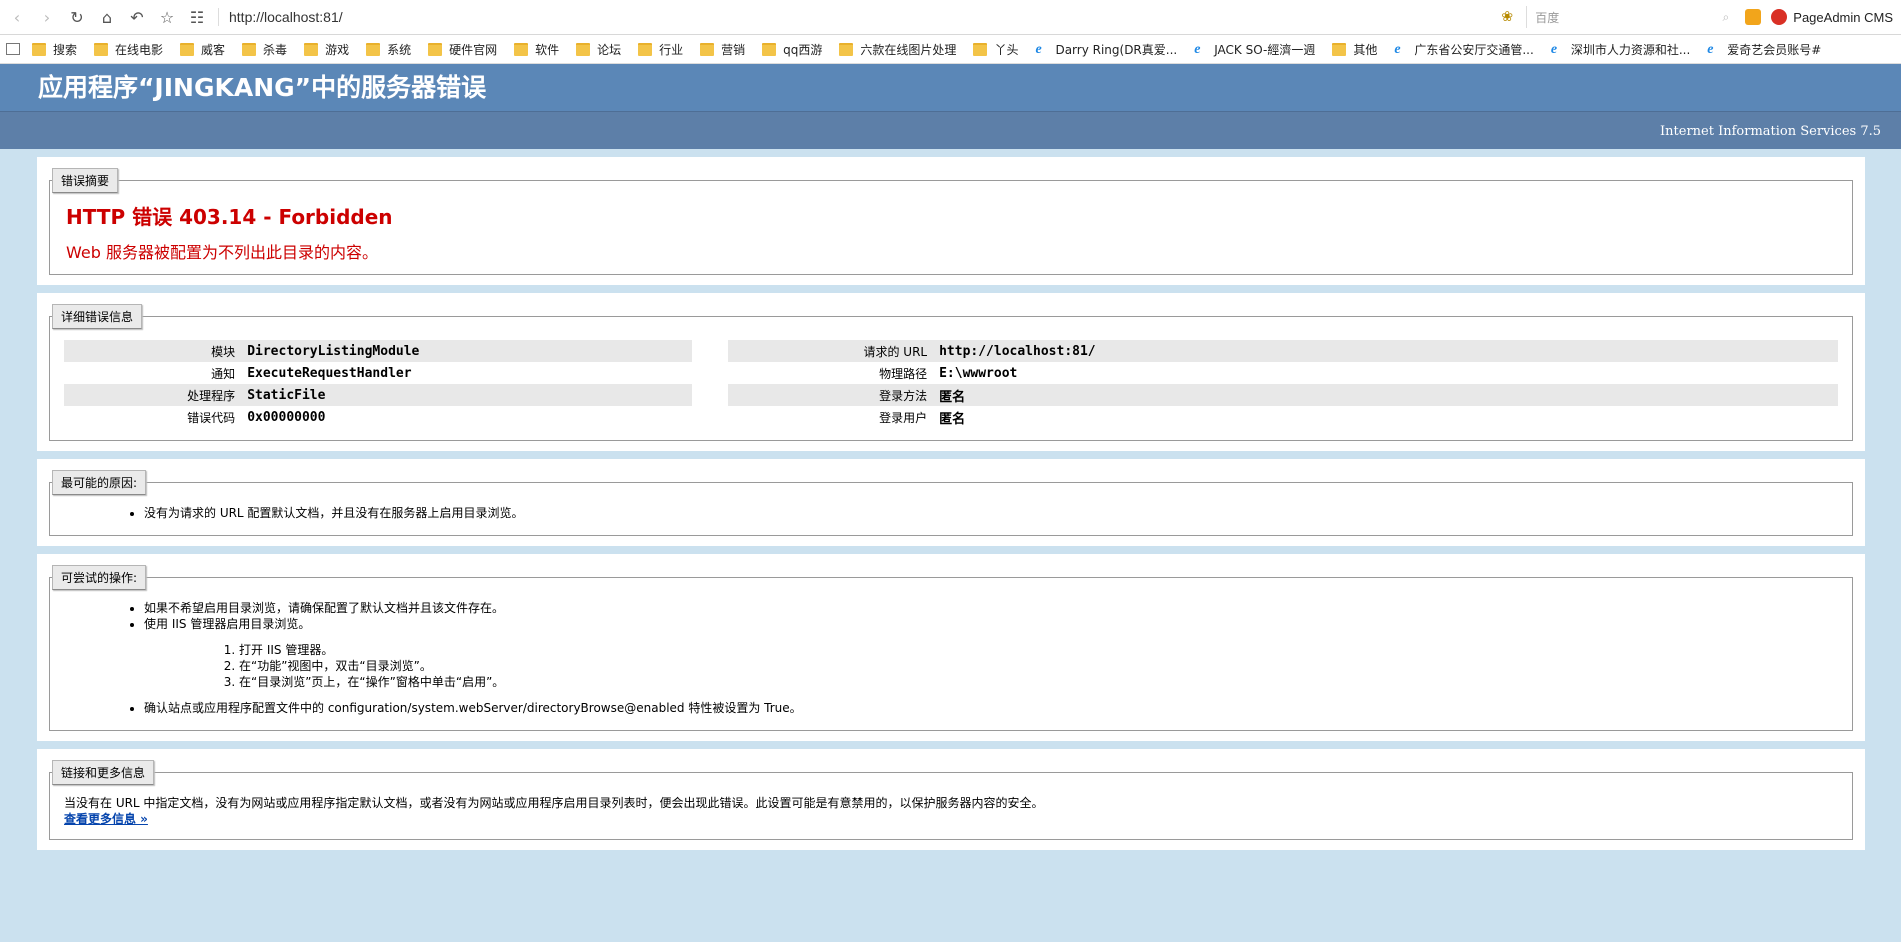 The width and height of the screenshot is (1901, 942). What do you see at coordinates (995, 49) in the screenshot?
I see `bookmark-item: 丫头` at bounding box center [995, 49].